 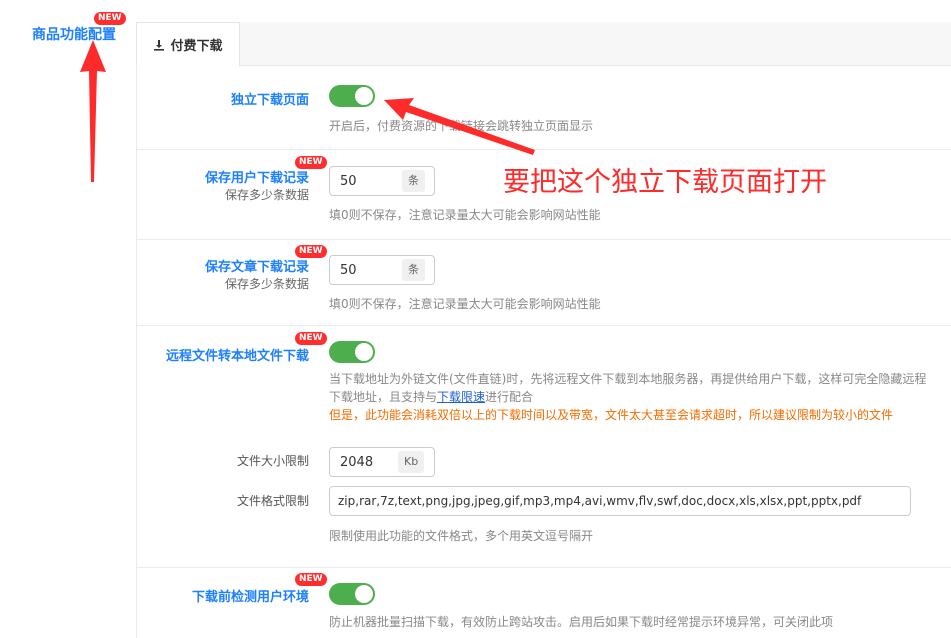 I want to click on size-limit-input-group: Kb, so click(x=382, y=462).